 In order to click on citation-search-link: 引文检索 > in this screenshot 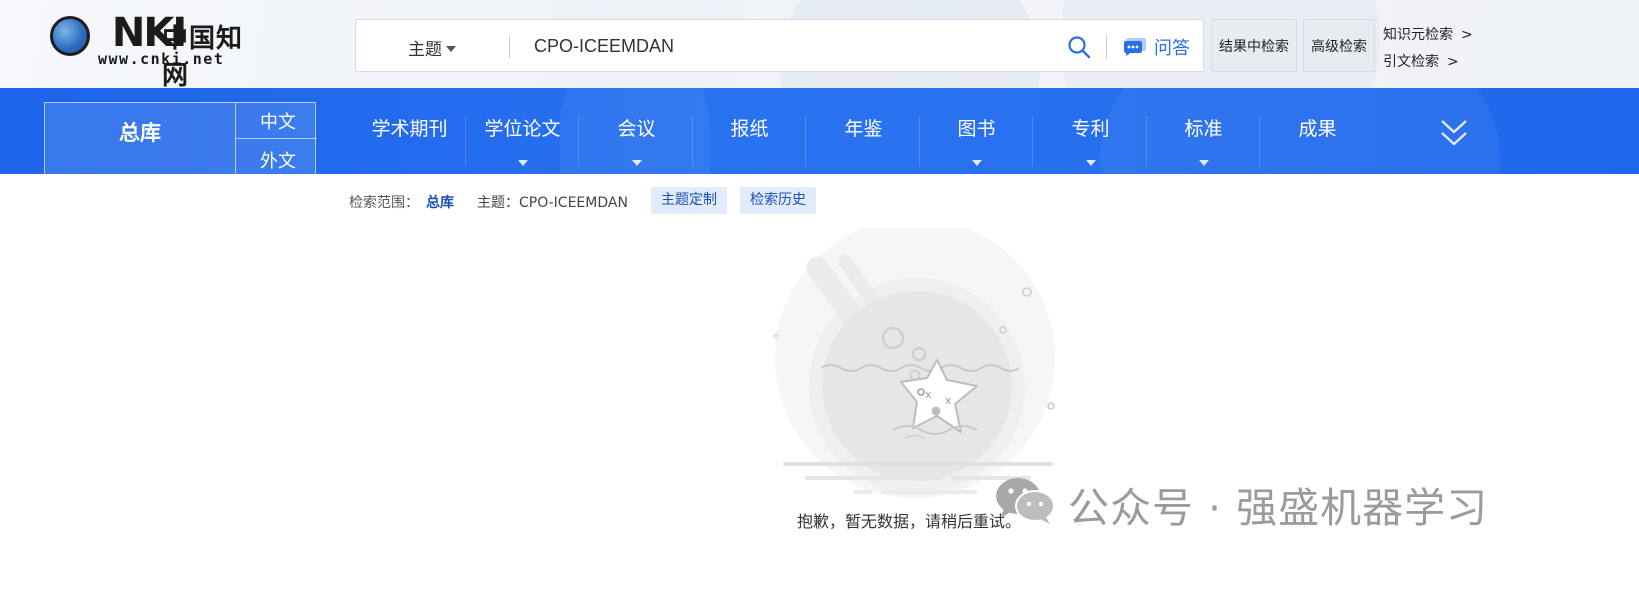, I will do `click(1421, 61)`.